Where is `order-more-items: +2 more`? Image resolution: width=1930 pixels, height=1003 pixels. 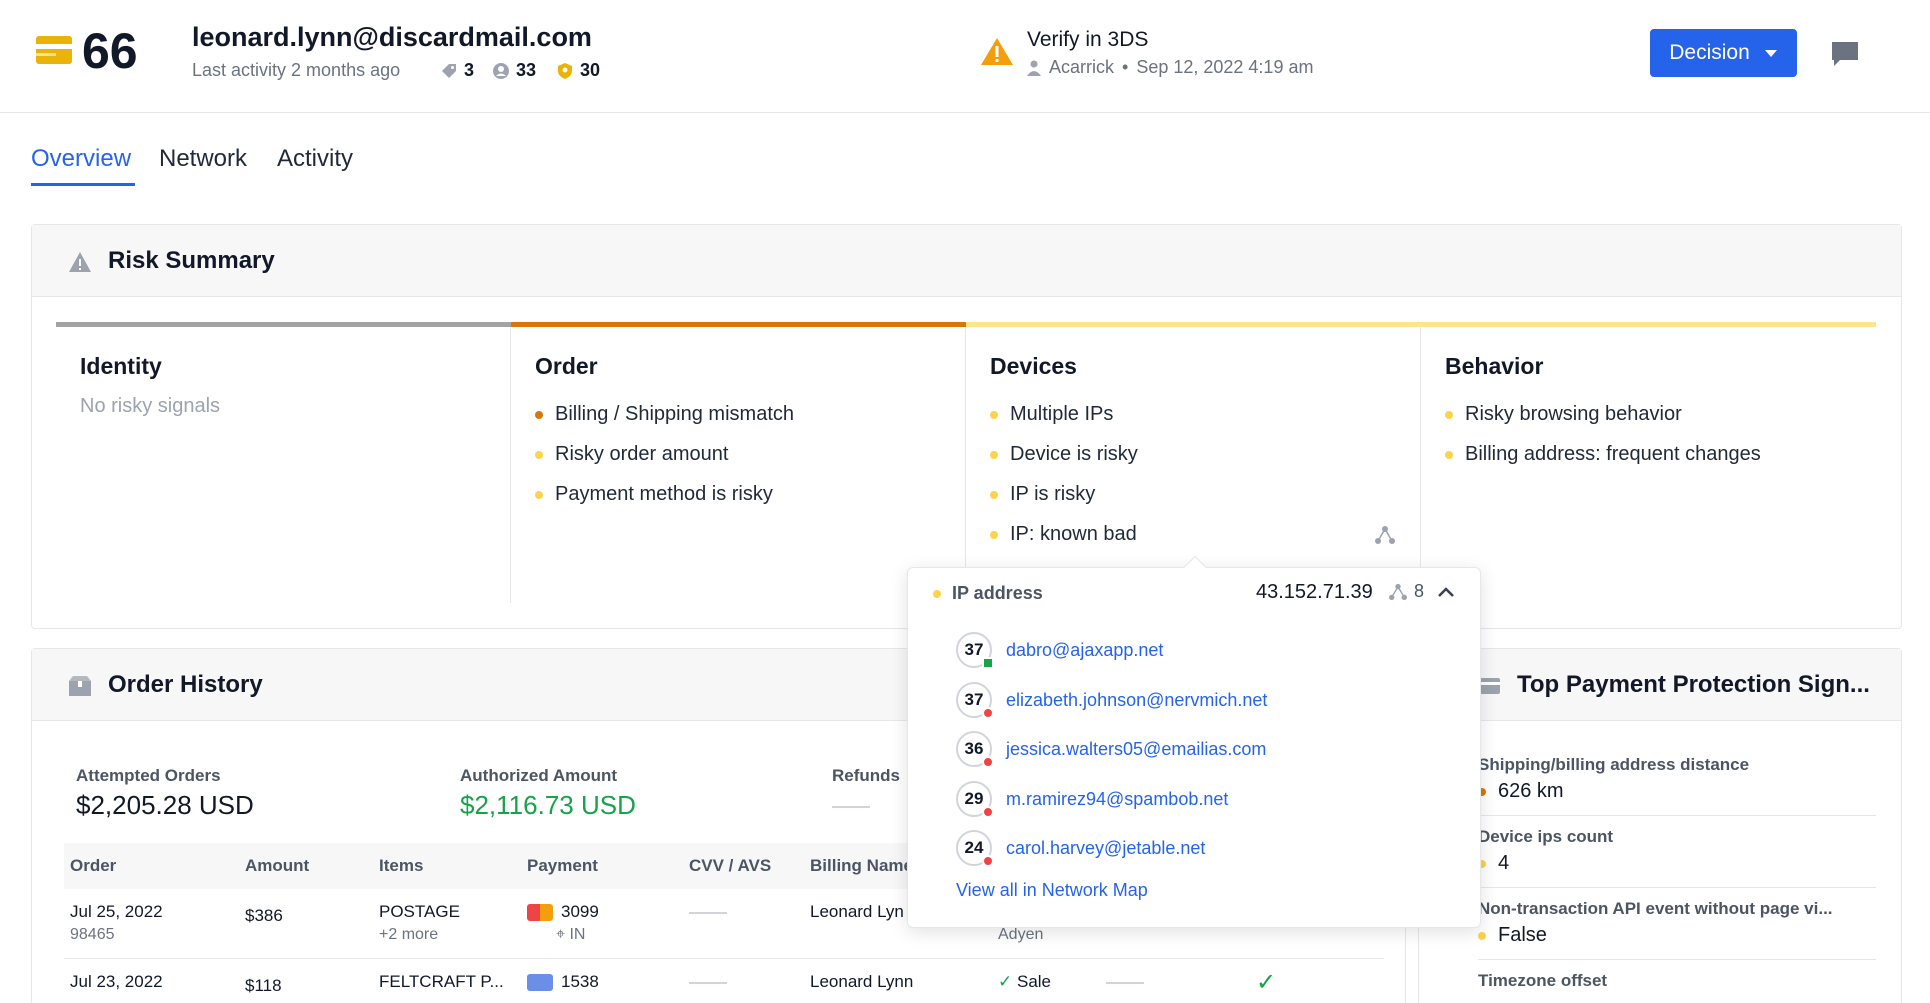
order-more-items: +2 more is located at coordinates (408, 935).